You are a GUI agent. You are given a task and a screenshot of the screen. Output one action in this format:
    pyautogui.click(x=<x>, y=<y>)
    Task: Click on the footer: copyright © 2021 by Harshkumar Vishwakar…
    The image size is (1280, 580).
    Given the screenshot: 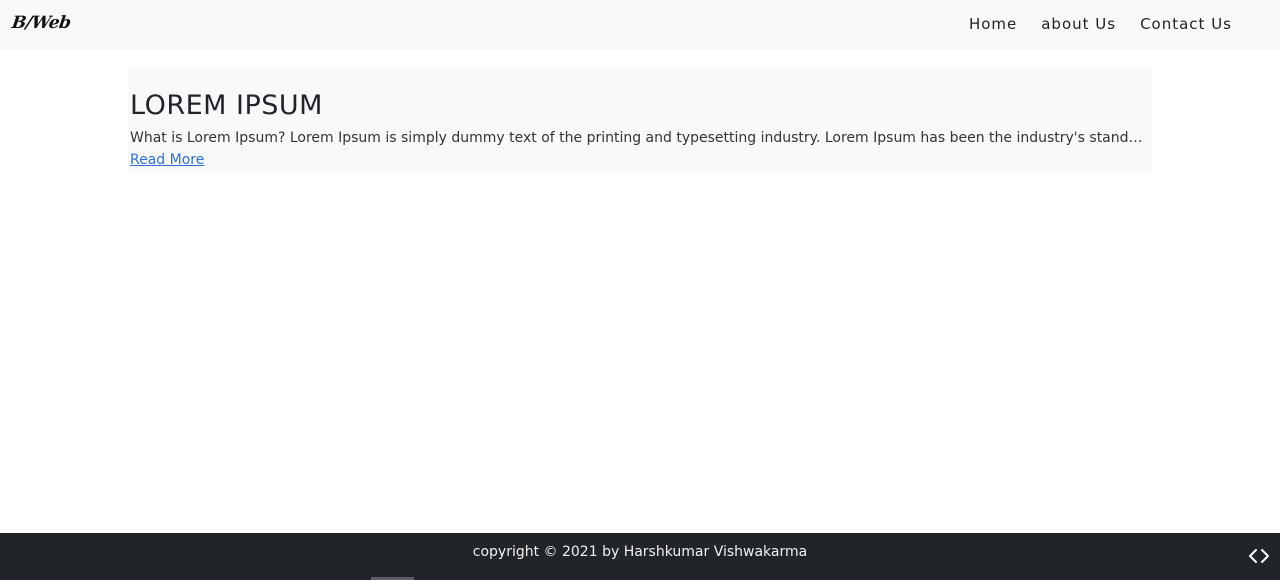 What is the action you would take?
    pyautogui.click(x=640, y=556)
    